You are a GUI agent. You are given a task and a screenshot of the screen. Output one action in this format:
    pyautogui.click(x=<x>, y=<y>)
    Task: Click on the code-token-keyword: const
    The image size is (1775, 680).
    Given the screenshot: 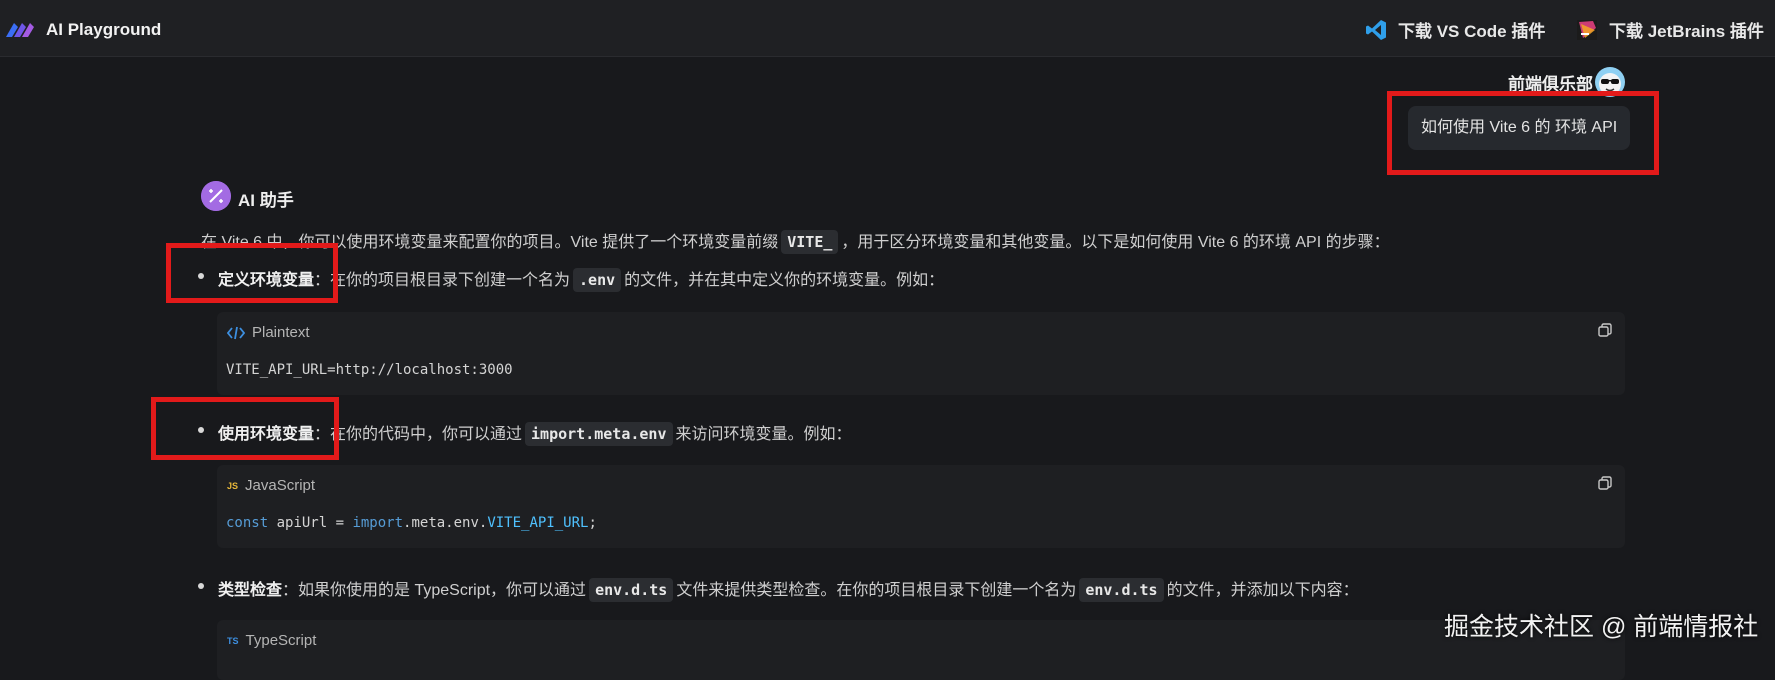 What is the action you would take?
    pyautogui.click(x=247, y=523)
    